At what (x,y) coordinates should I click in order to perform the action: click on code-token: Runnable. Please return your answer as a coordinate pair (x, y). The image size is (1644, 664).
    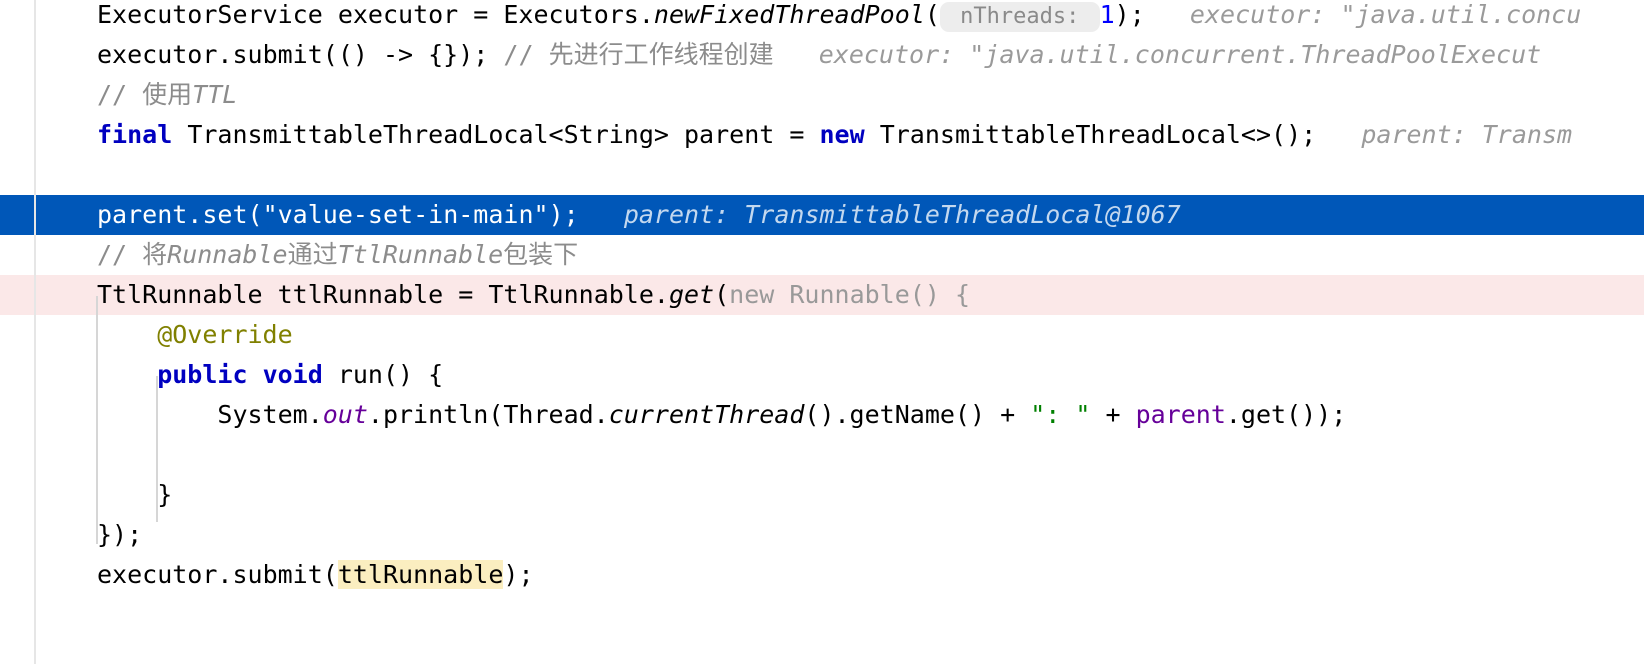
    Looking at the image, I should click on (227, 254).